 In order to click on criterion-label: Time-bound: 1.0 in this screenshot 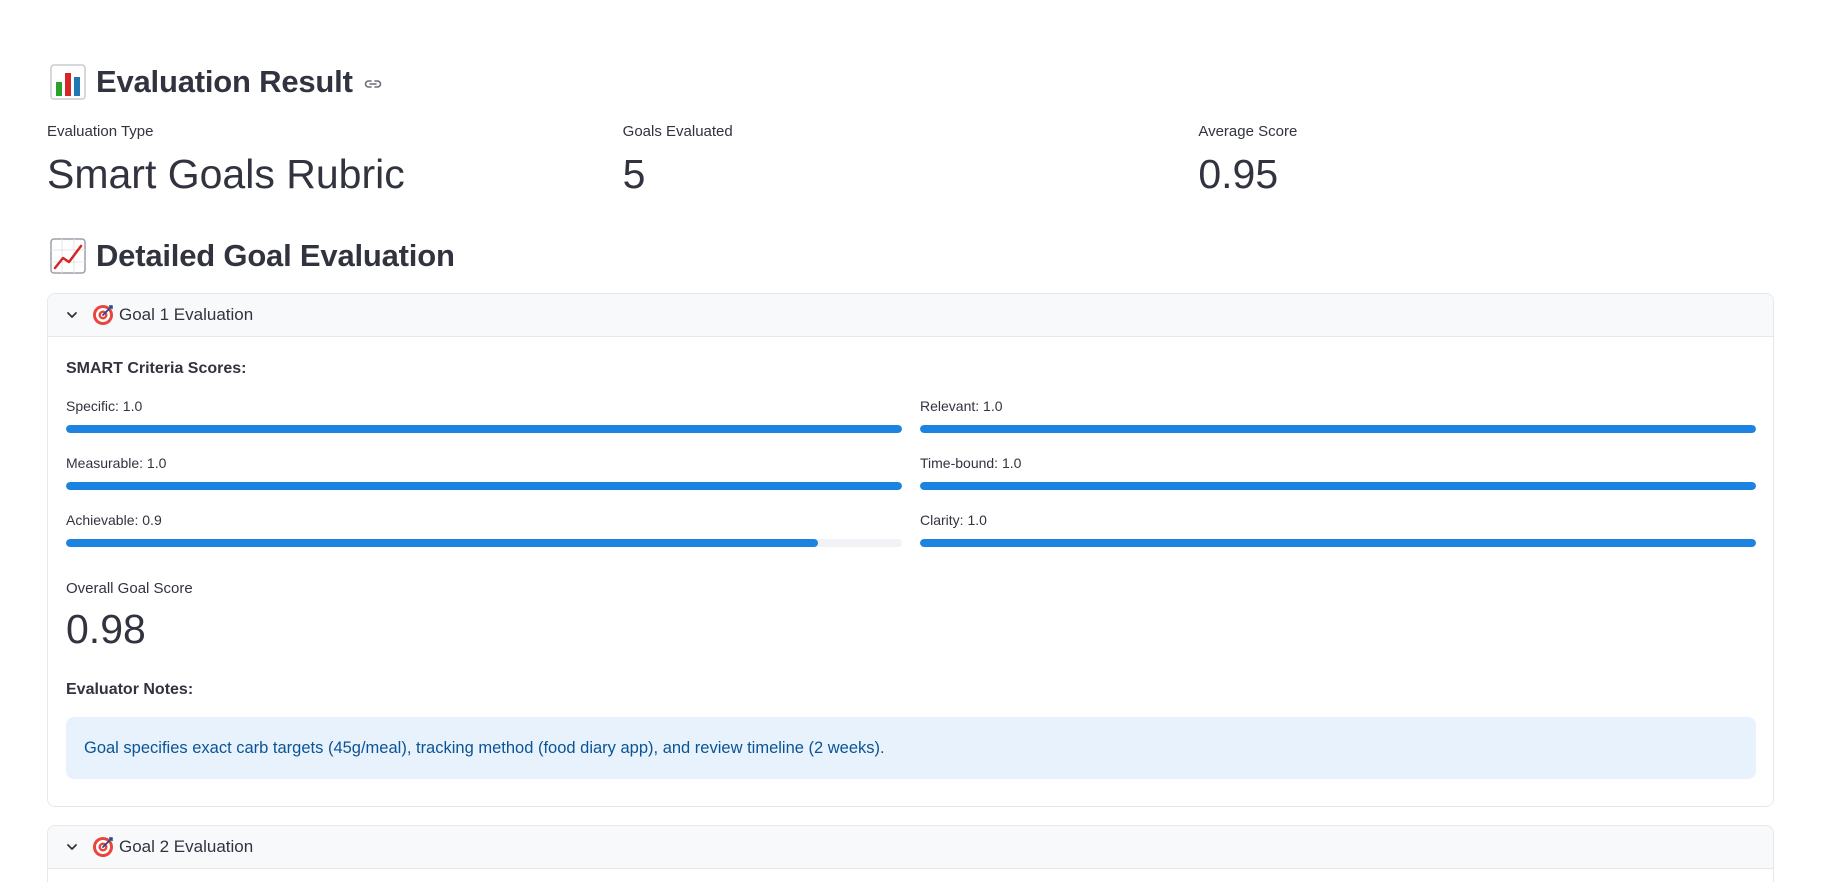, I will do `click(971, 463)`.